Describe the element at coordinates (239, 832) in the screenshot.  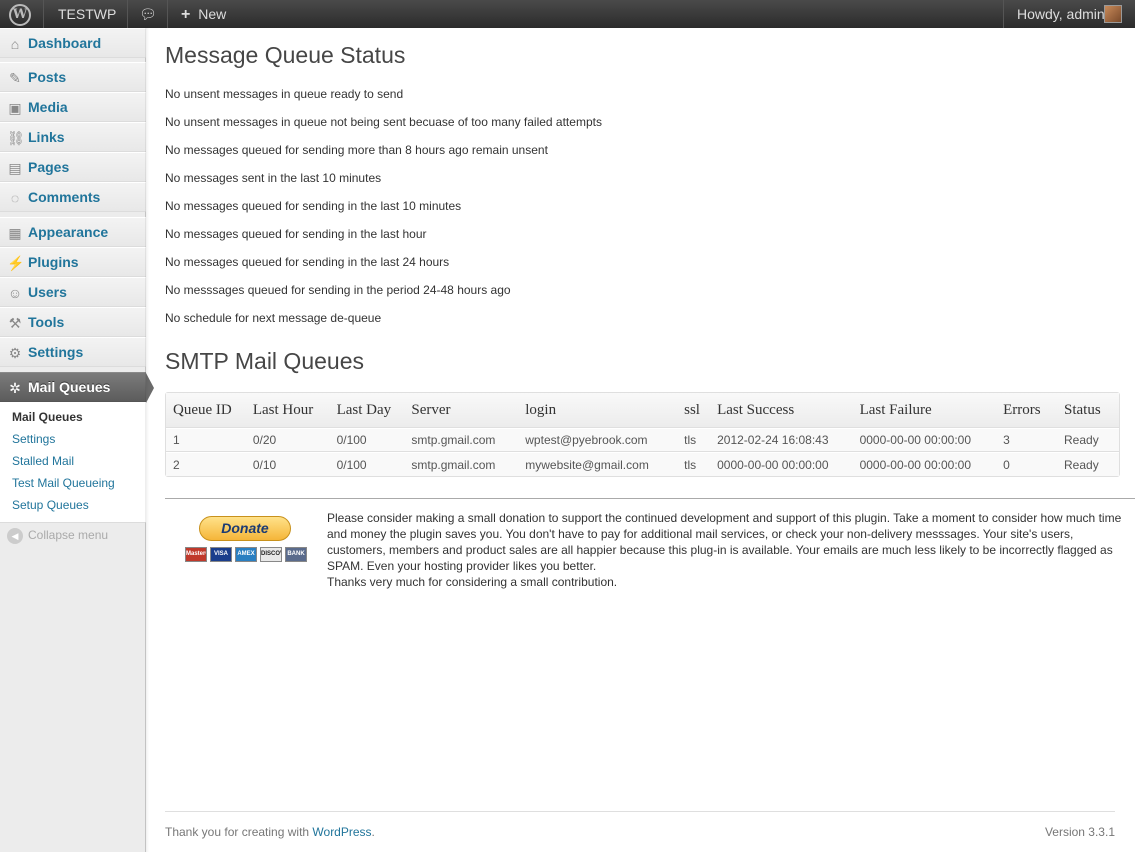
I see `footer-thanks-prefix: Thank you for creating with` at that location.